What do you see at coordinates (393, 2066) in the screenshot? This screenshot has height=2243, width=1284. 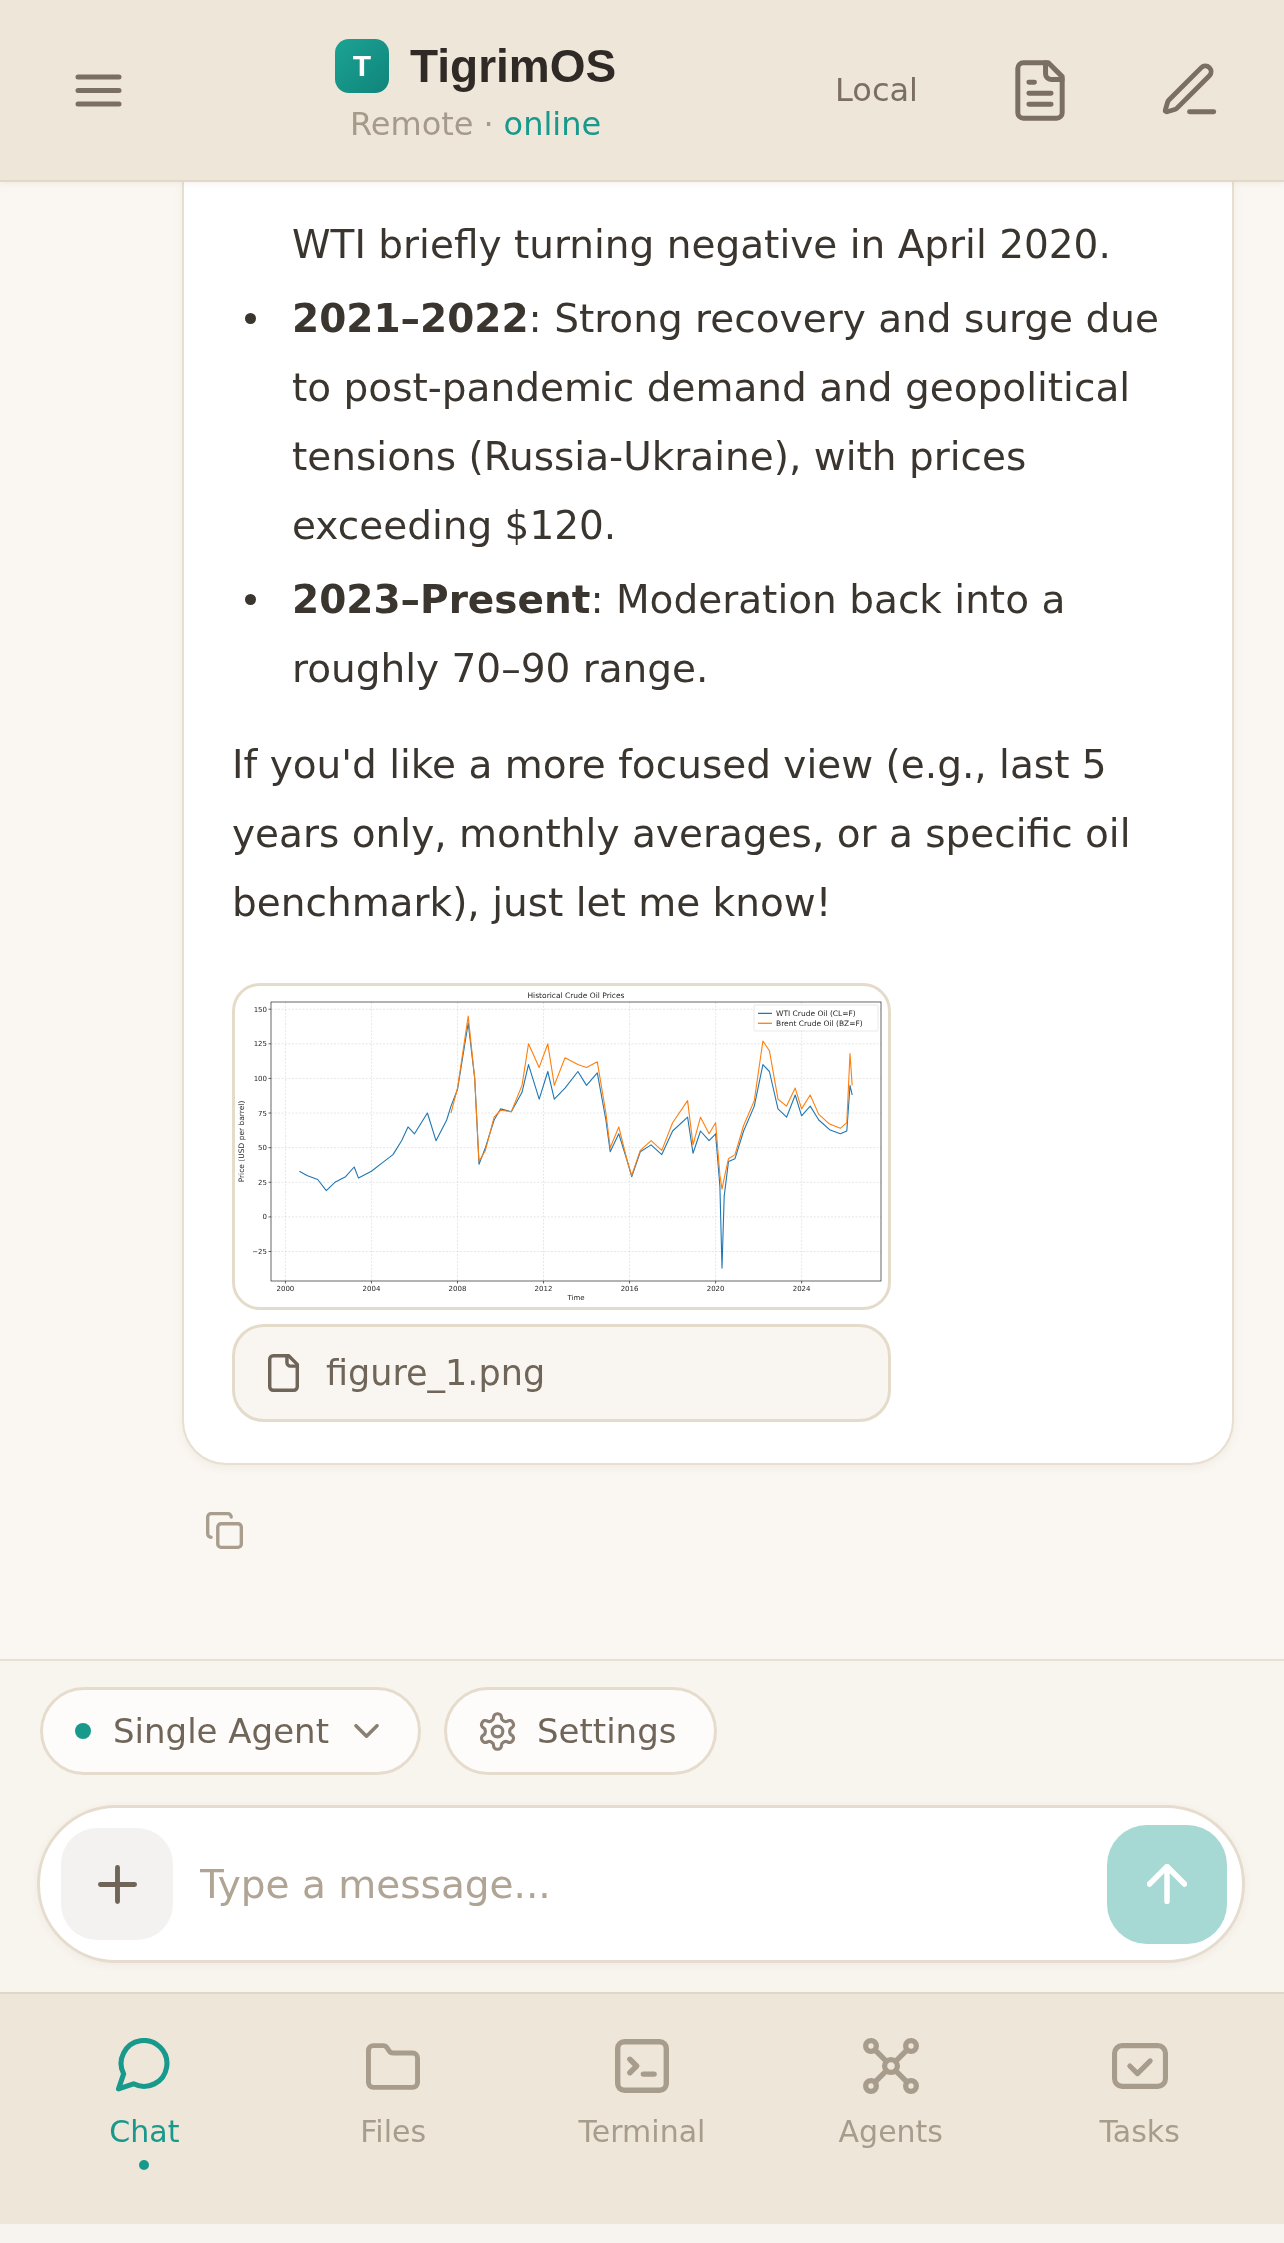 I see `folder-icon` at bounding box center [393, 2066].